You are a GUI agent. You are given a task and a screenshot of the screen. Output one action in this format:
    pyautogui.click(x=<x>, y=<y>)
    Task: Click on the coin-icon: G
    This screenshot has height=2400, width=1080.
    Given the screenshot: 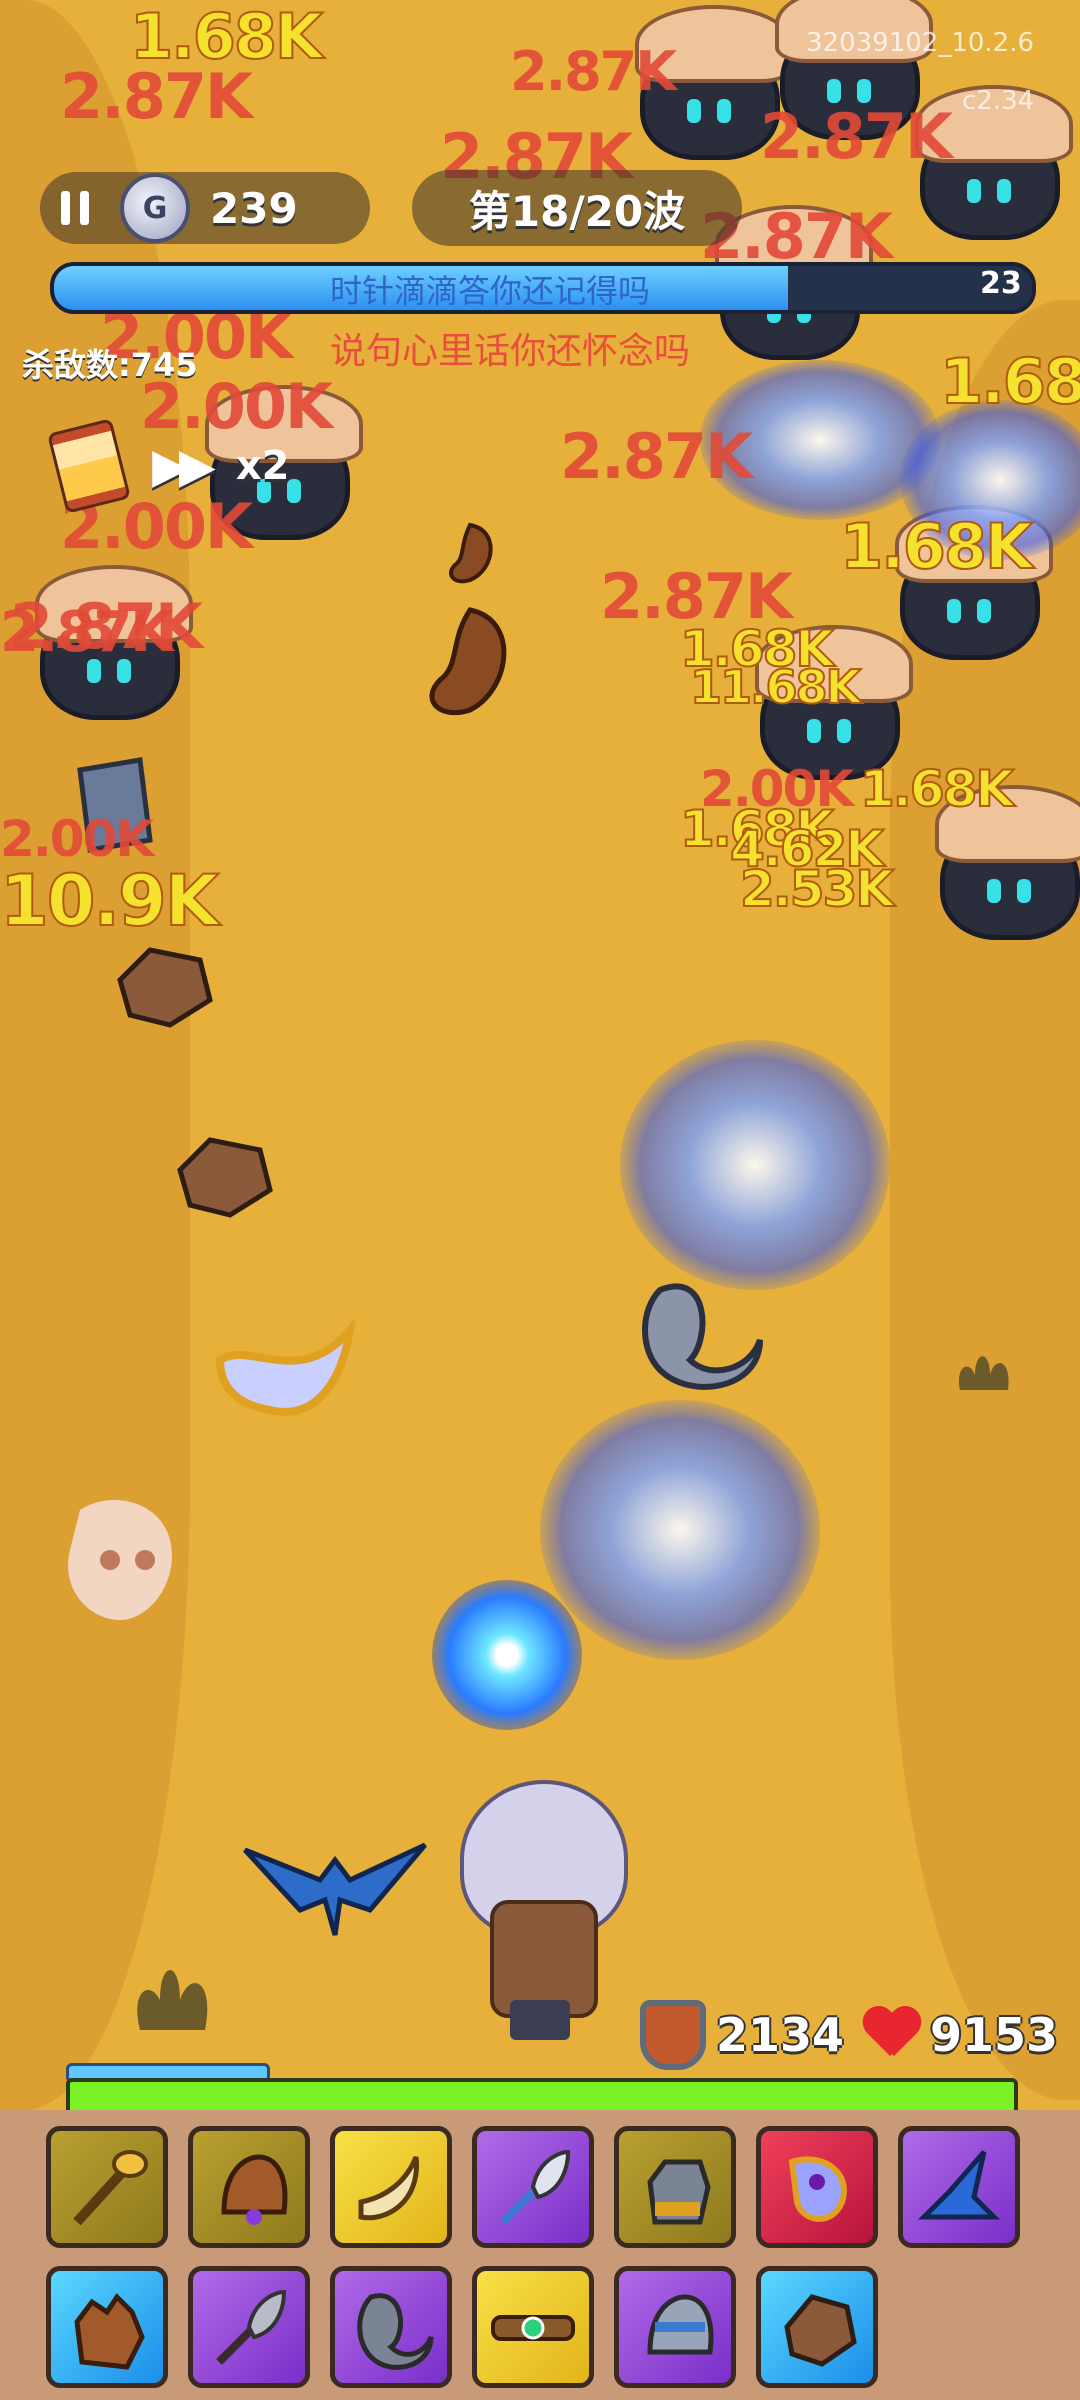 What is the action you would take?
    pyautogui.click(x=155, y=208)
    